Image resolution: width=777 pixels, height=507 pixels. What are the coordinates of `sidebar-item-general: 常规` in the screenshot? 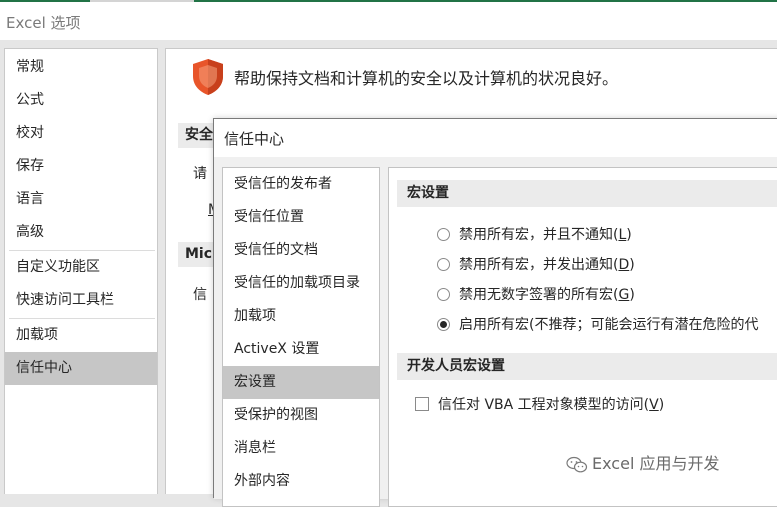 It's located at (81, 67).